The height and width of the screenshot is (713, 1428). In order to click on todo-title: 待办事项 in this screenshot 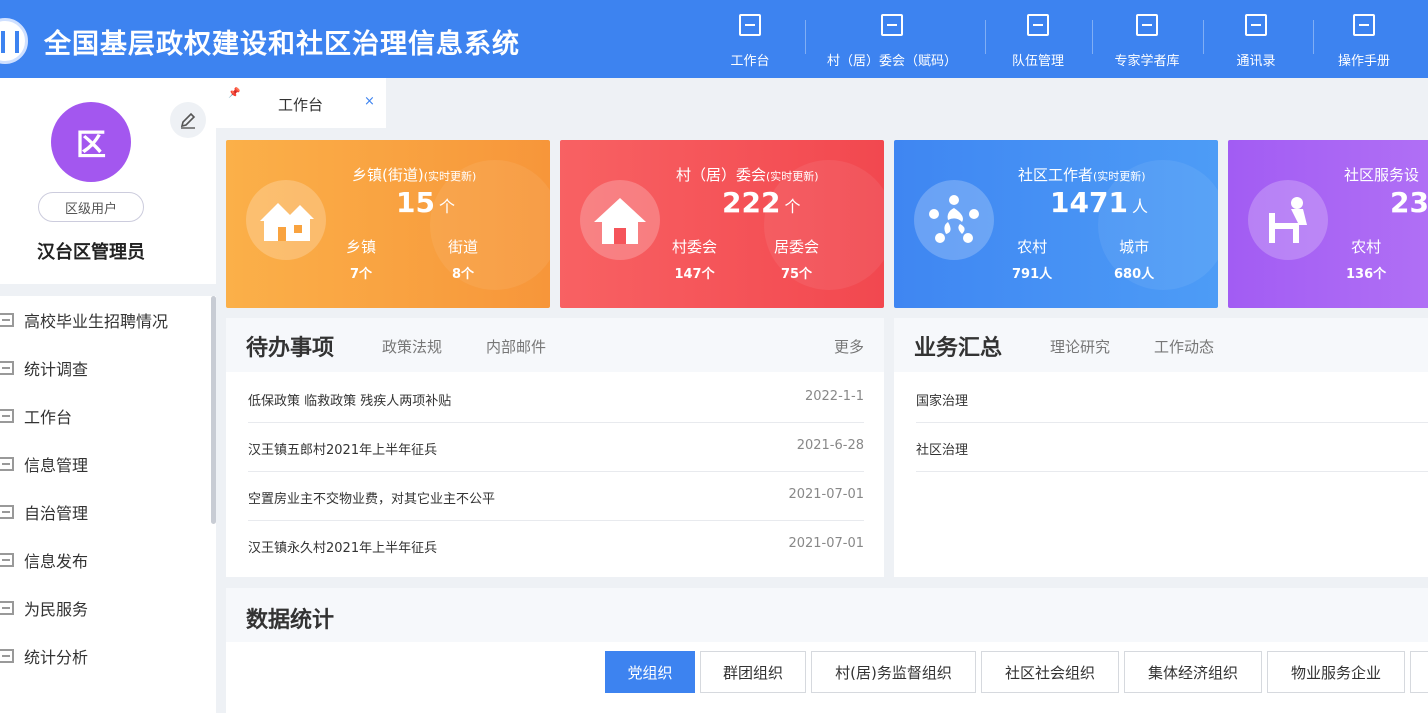, I will do `click(290, 346)`.